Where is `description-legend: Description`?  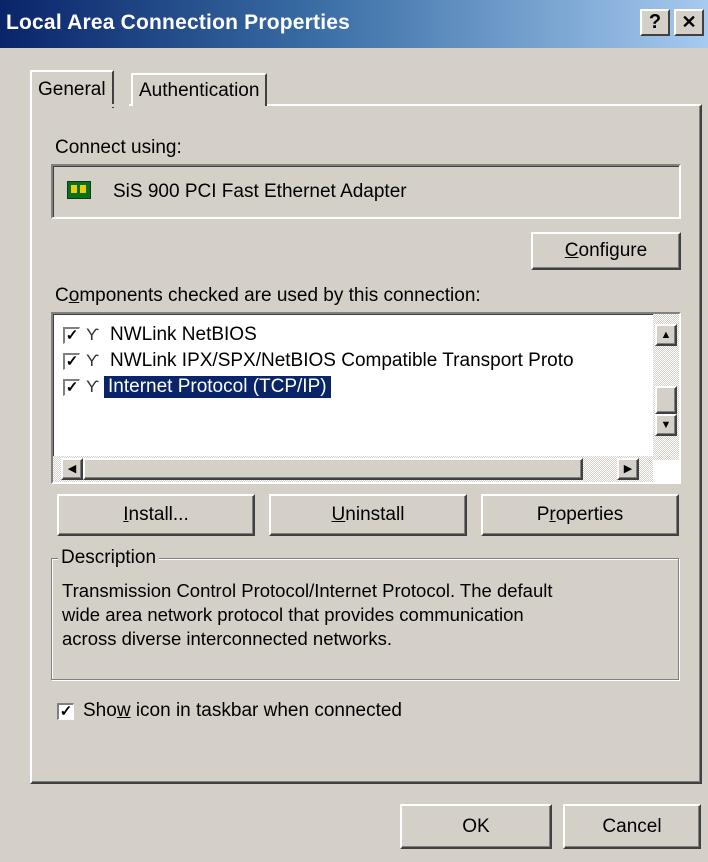
description-legend: Description is located at coordinates (109, 558).